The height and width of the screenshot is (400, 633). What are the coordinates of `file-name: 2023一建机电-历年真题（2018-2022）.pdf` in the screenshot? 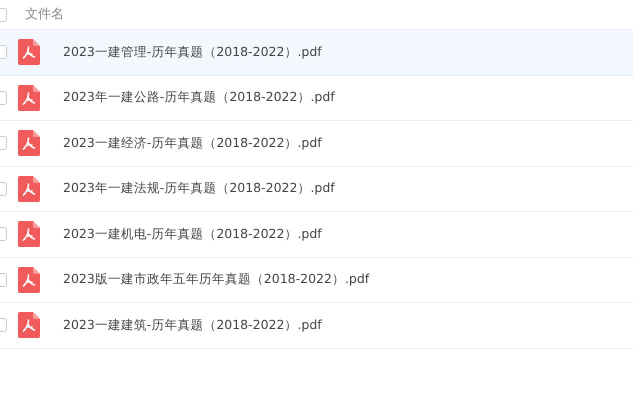 It's located at (192, 233).